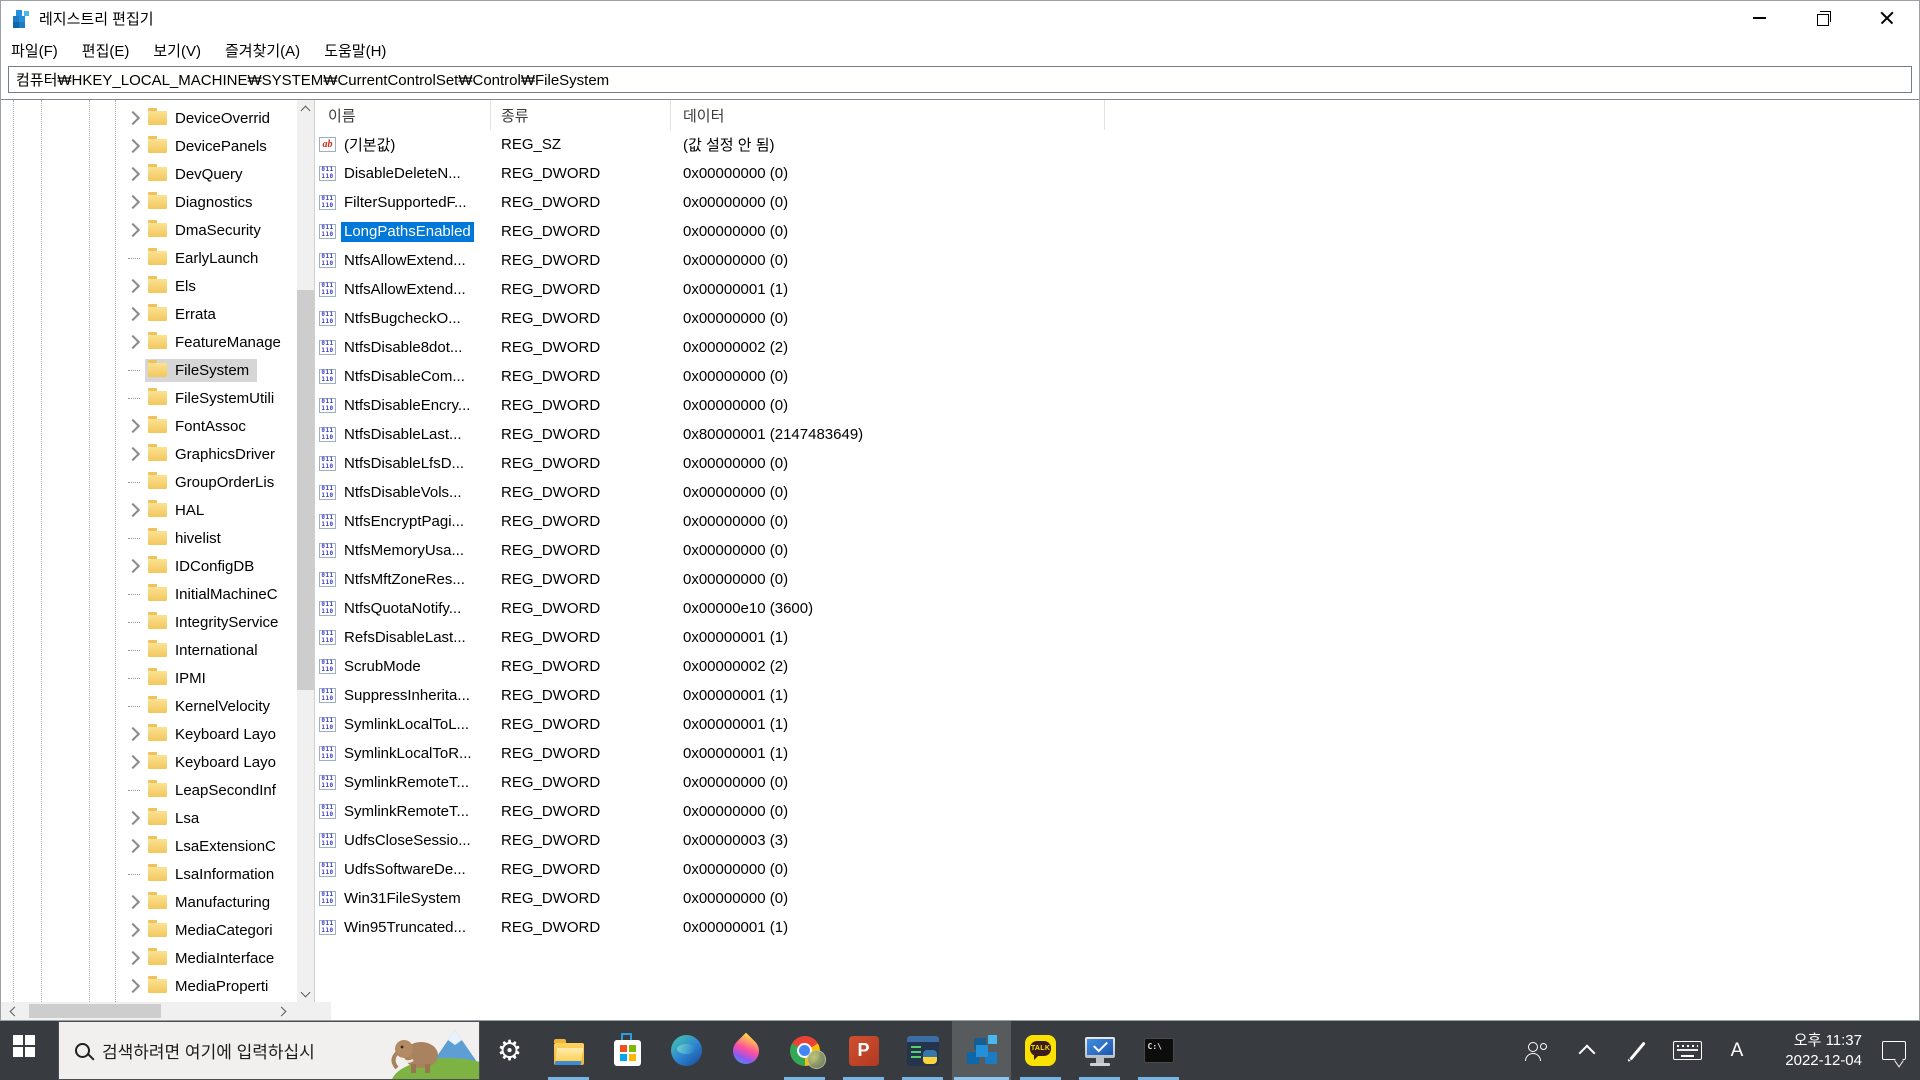 The image size is (1920, 1080). I want to click on registry-value-row: ScrubMode REG_DWORD 0x00000002 (2), so click(1117, 666).